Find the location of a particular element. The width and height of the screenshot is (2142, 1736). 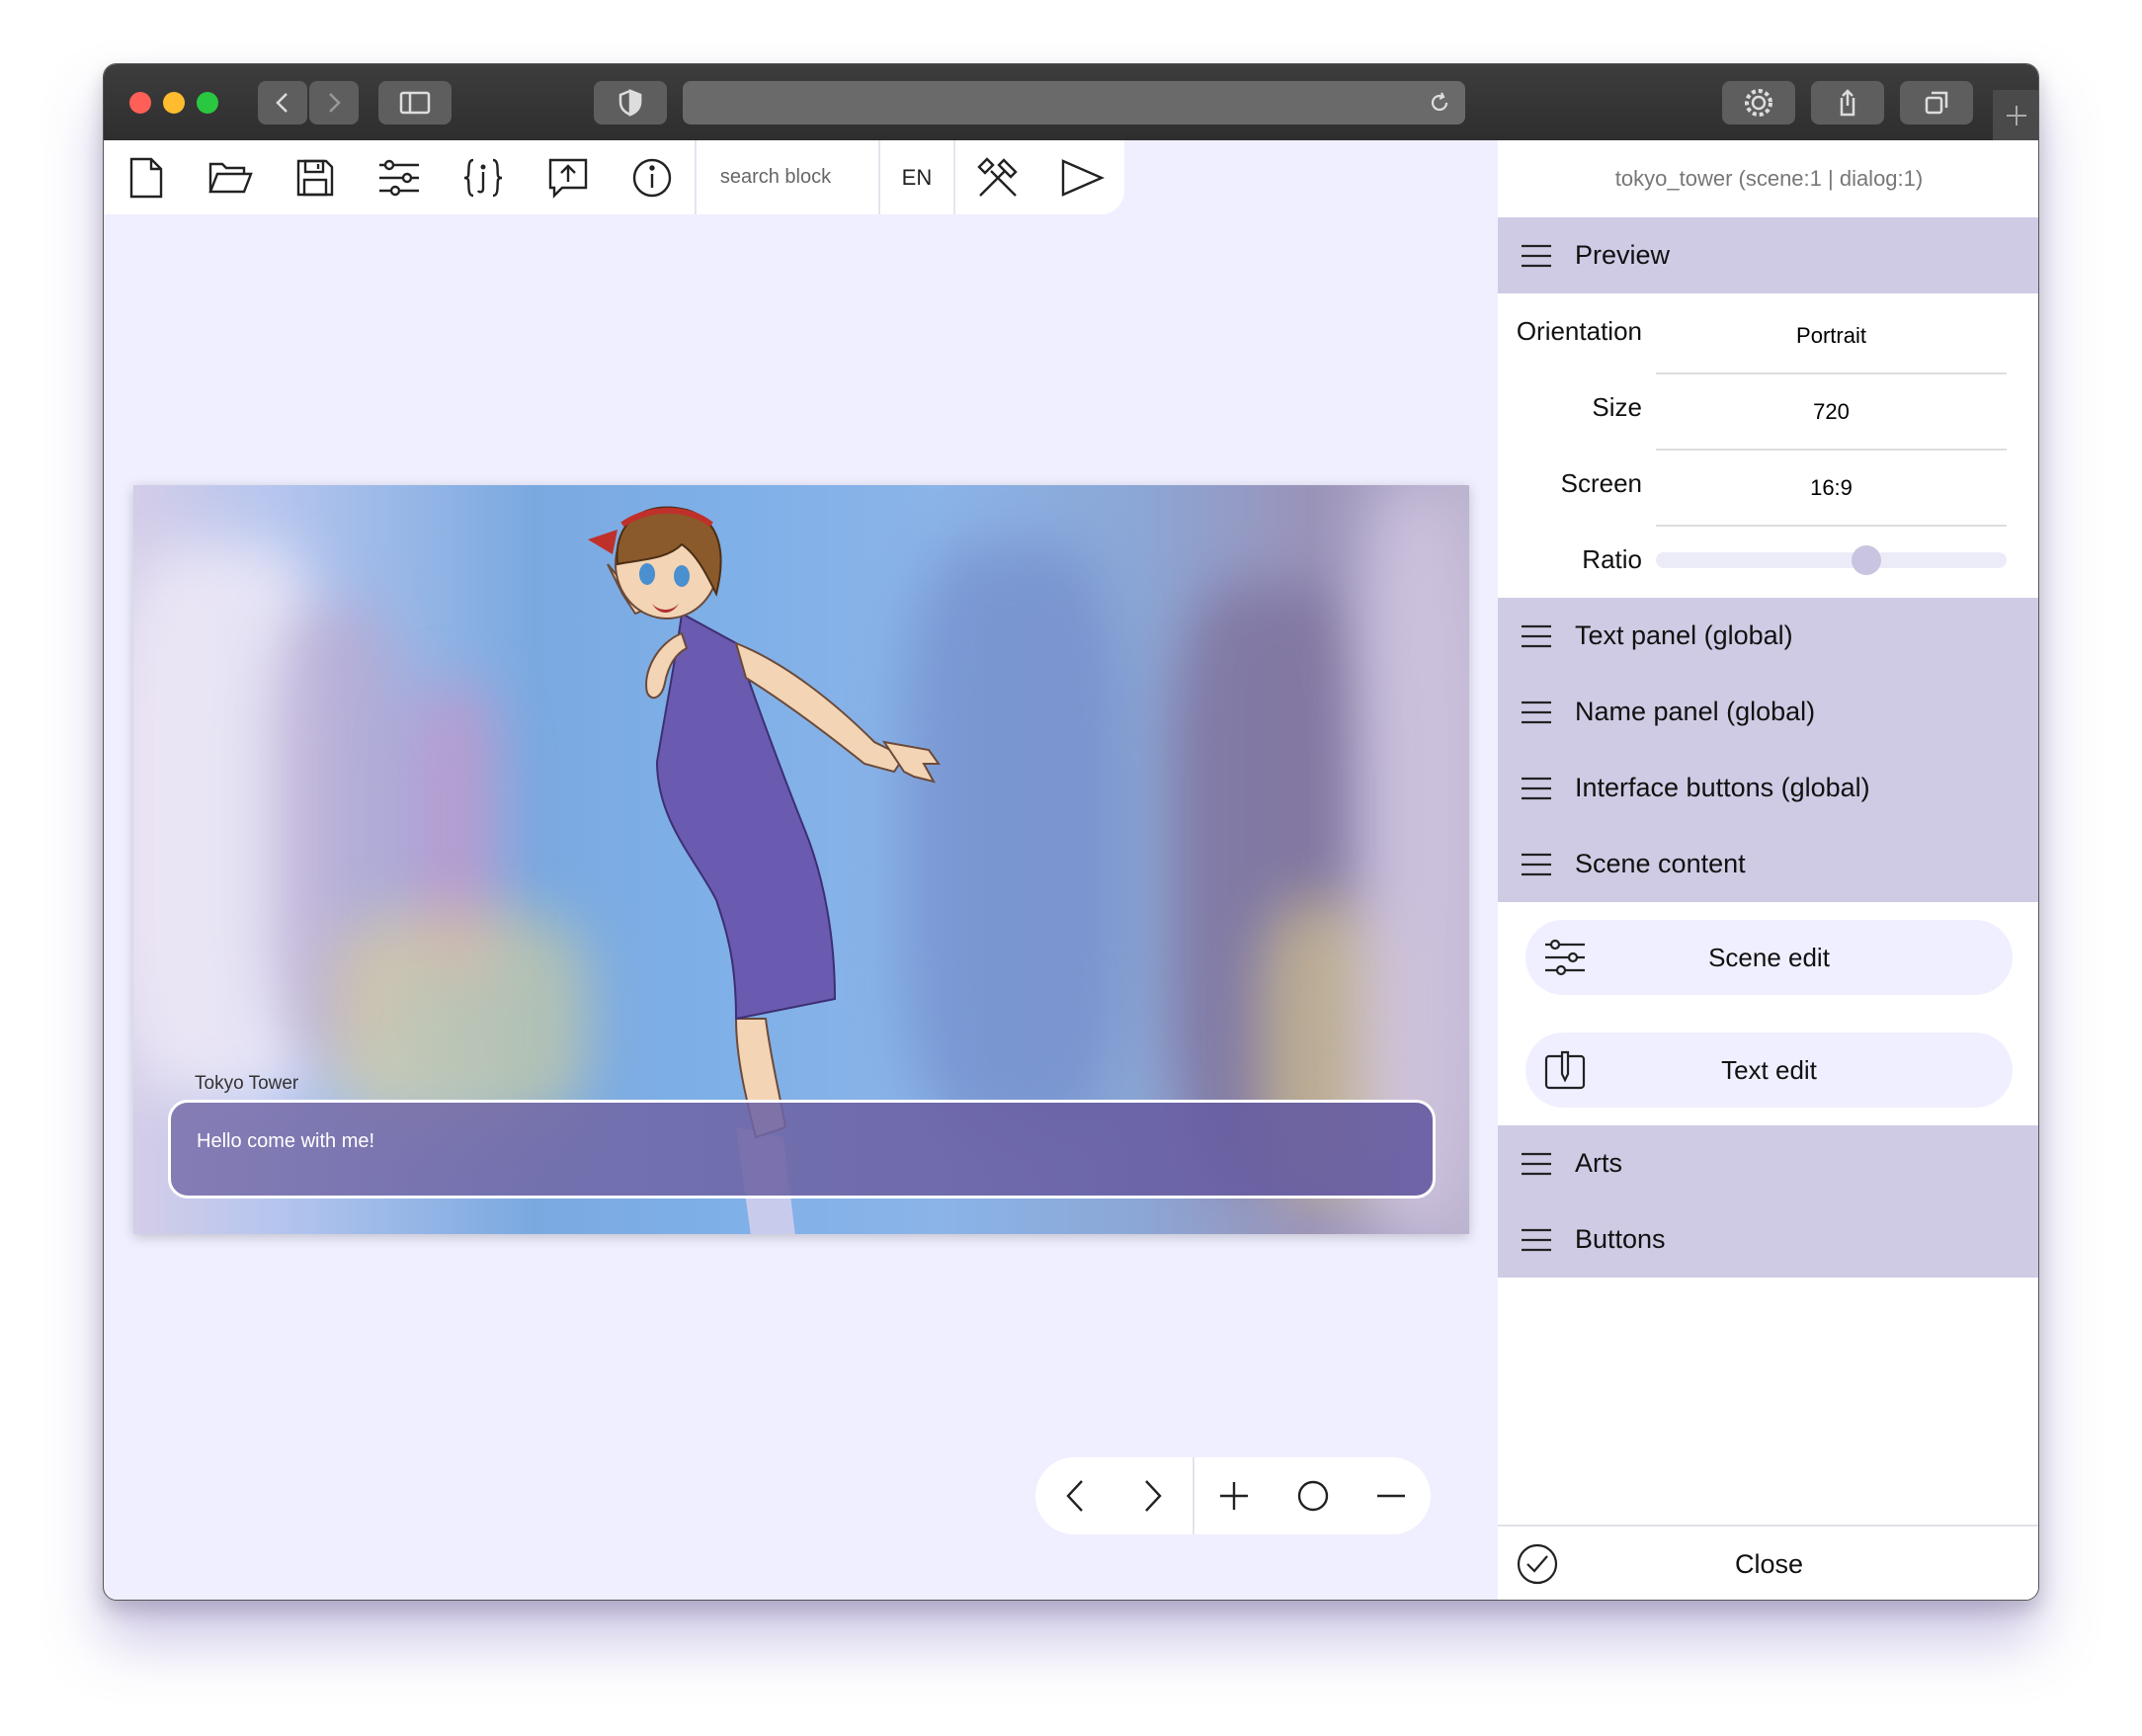

build-tools-button is located at coordinates (997, 177).